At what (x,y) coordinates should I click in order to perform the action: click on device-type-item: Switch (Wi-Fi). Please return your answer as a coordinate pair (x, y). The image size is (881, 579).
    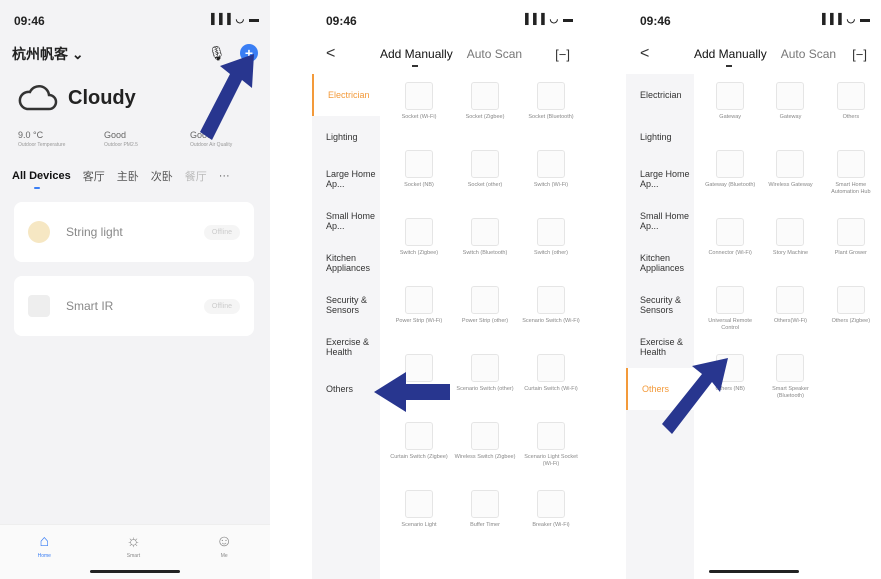
    Looking at the image, I should click on (551, 177).